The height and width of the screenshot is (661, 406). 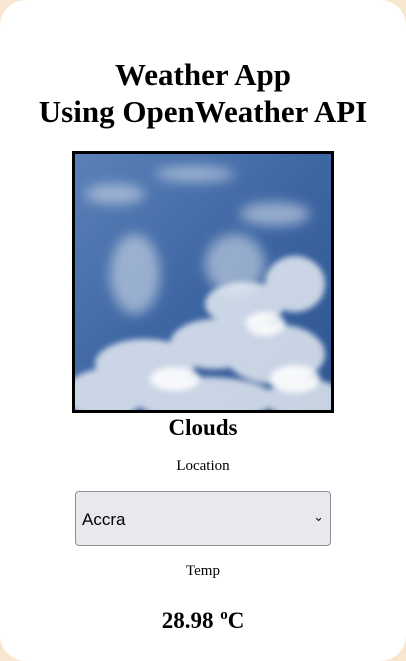 I want to click on location-selected-value: Accra, so click(x=104, y=519).